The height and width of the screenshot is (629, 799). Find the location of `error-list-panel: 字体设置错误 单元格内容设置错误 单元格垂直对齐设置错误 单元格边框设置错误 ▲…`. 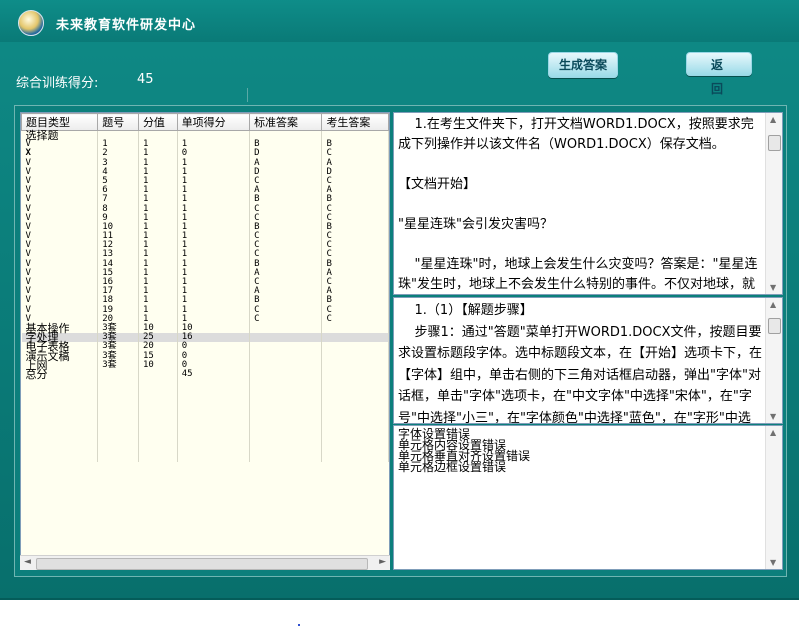

error-list-panel: 字体设置错误 单元格内容设置错误 单元格垂直对齐设置错误 单元格边框设置错误 ▲… is located at coordinates (588, 497).